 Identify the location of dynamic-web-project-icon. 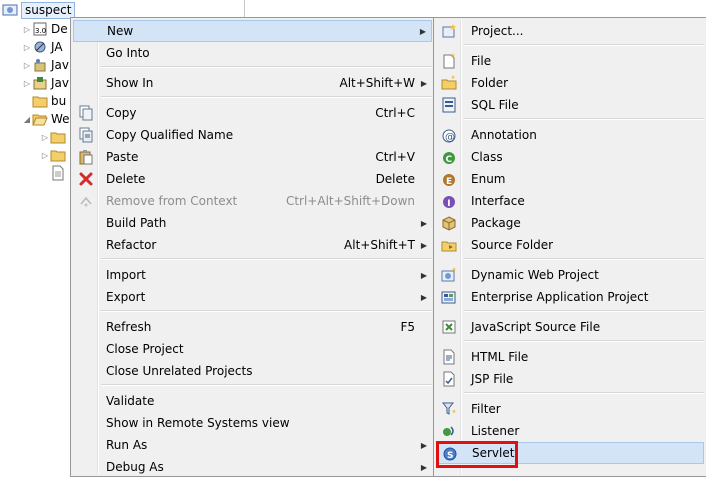
(449, 275).